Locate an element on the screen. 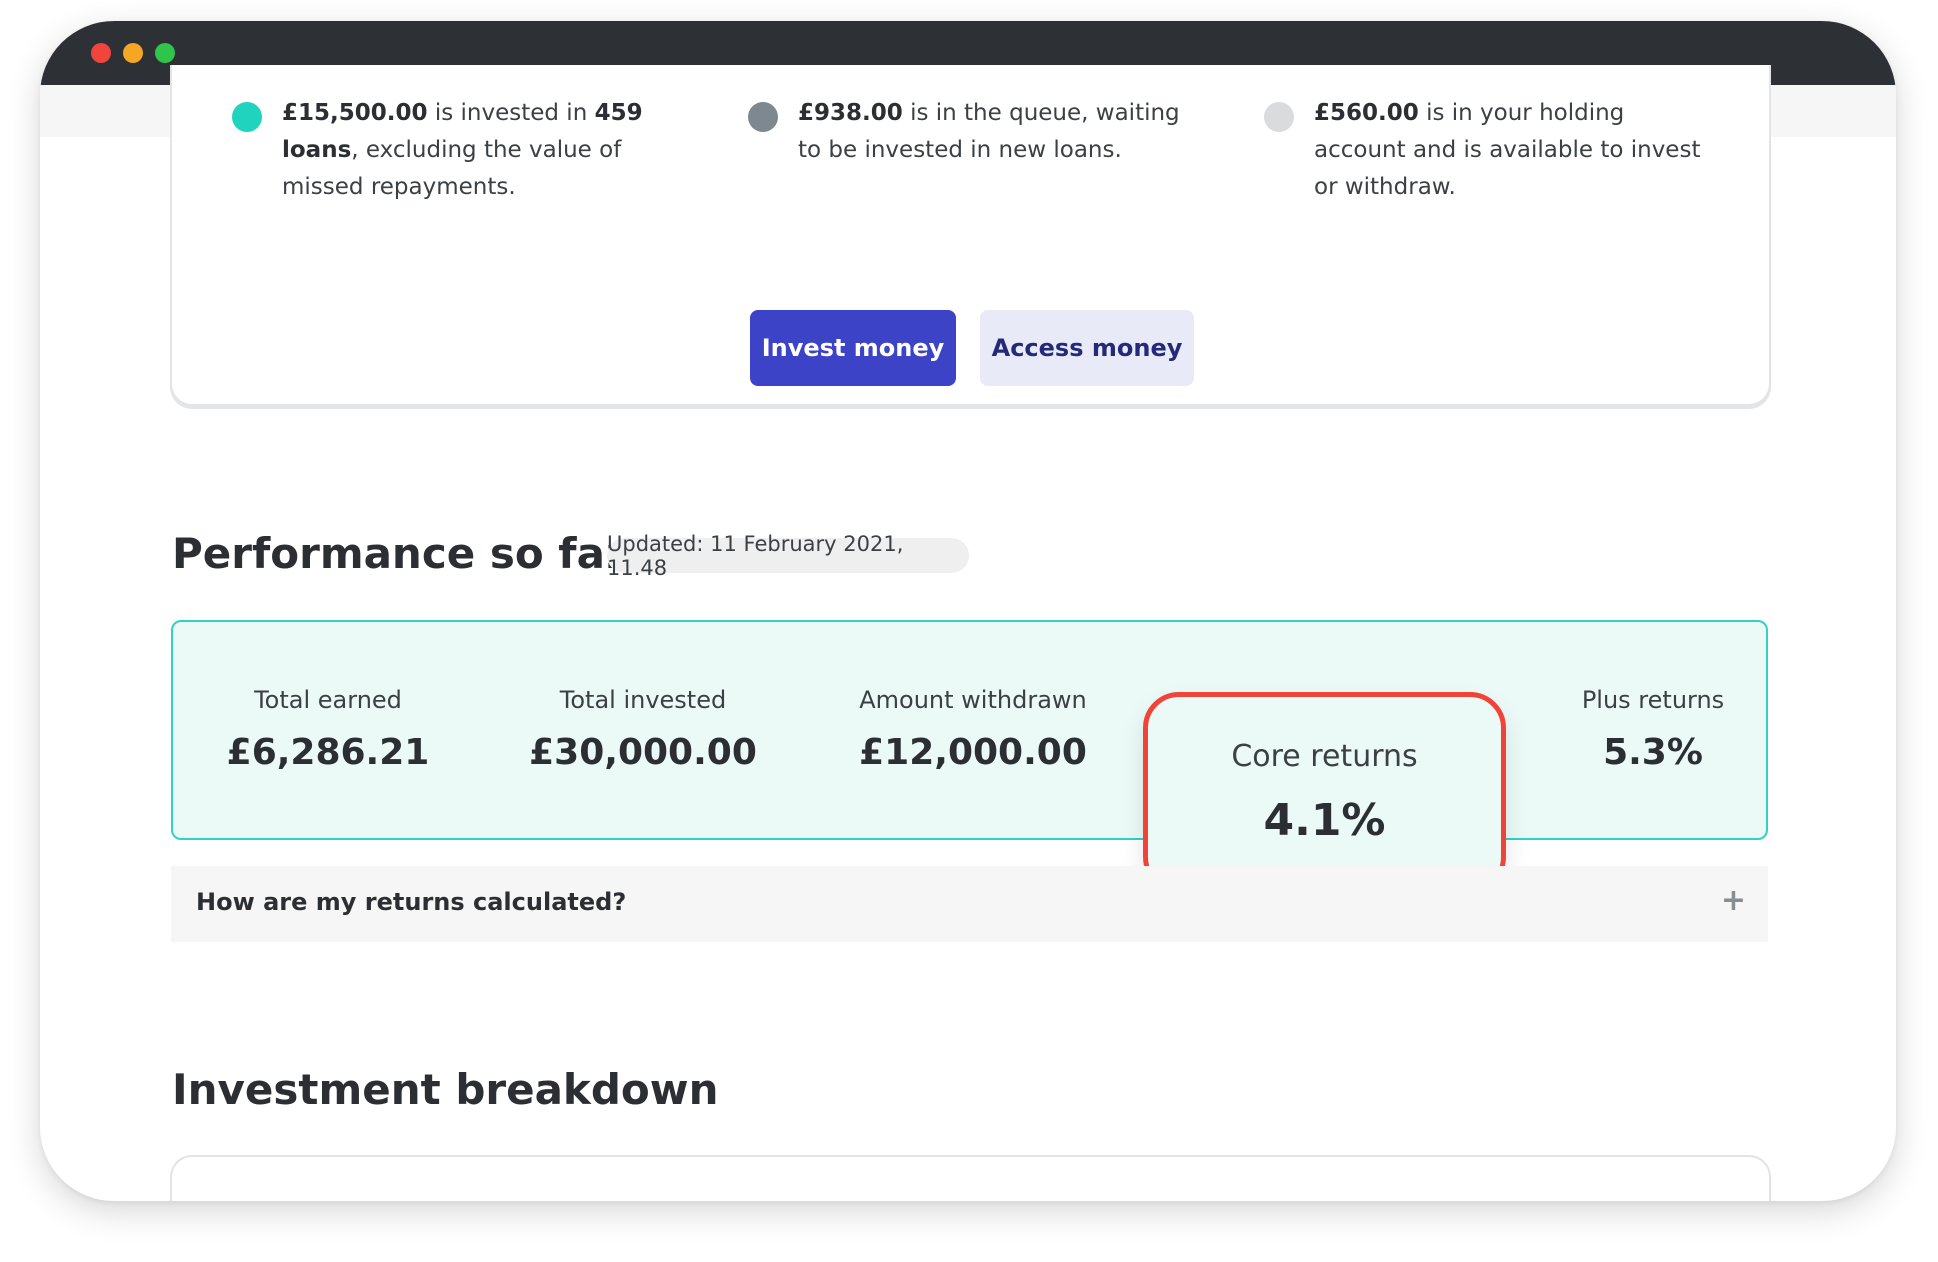  accordion-question: How are my returns calculated? is located at coordinates (411, 902).